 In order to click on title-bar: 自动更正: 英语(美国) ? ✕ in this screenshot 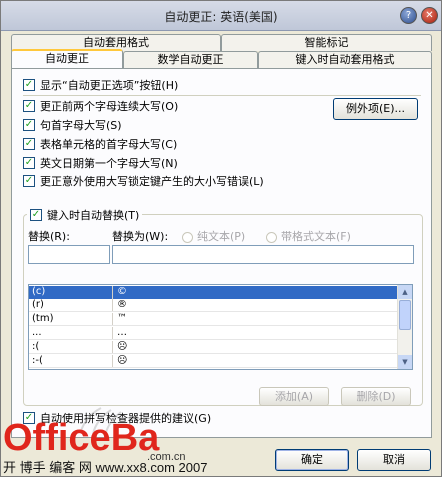, I will do `click(221, 16)`.